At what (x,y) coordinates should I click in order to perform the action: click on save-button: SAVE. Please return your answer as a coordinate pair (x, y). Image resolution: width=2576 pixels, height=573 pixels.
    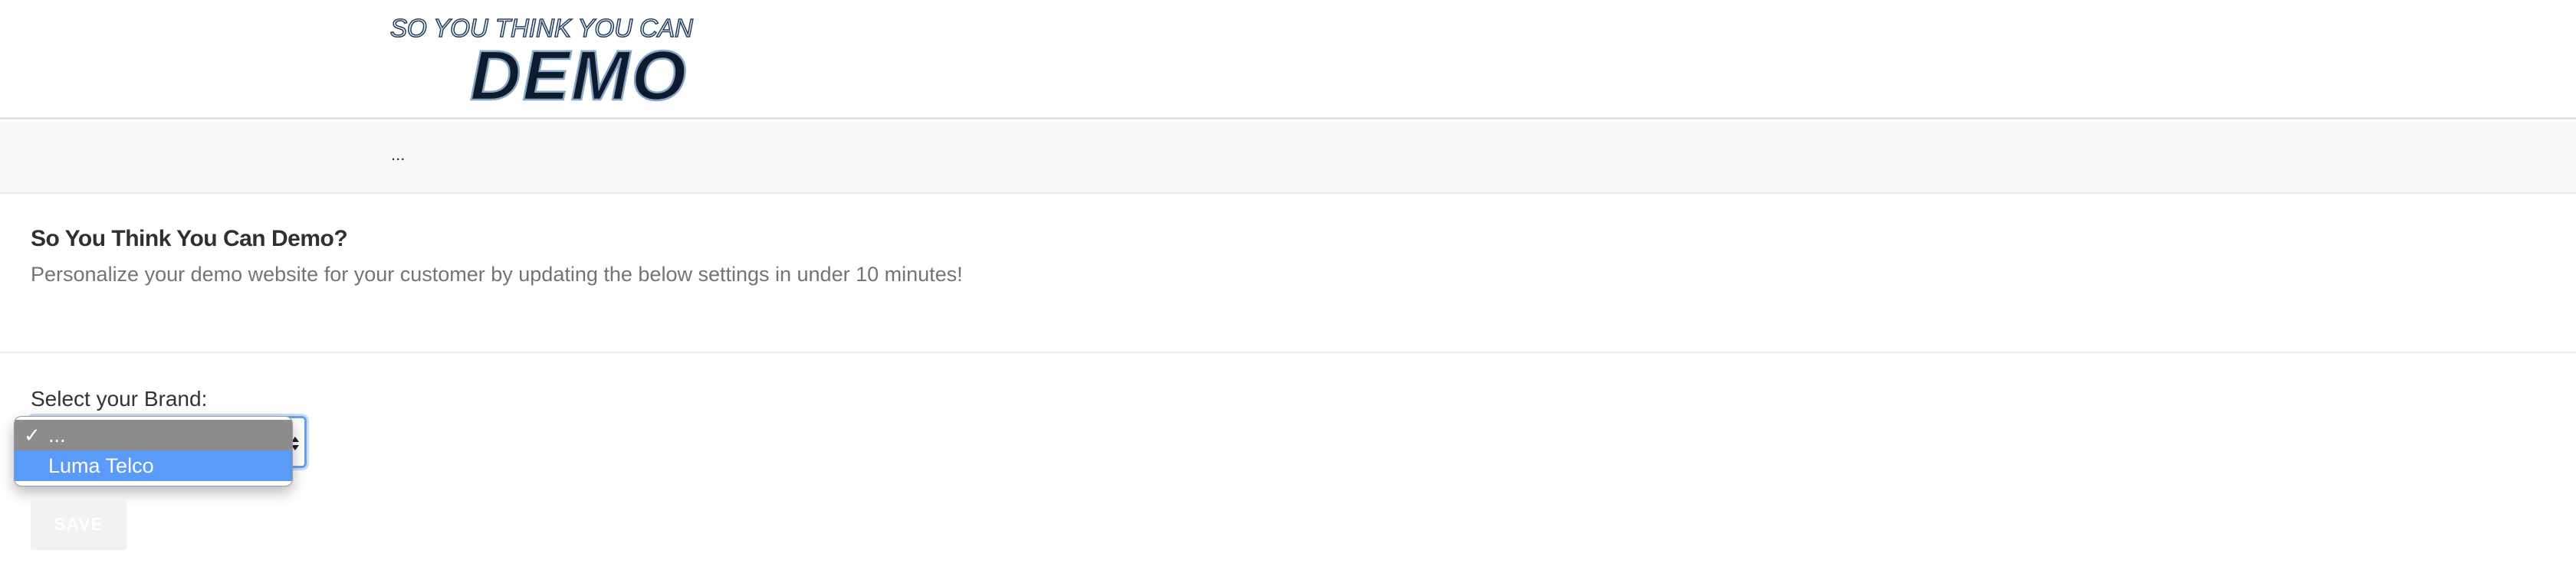
    Looking at the image, I should click on (79, 524).